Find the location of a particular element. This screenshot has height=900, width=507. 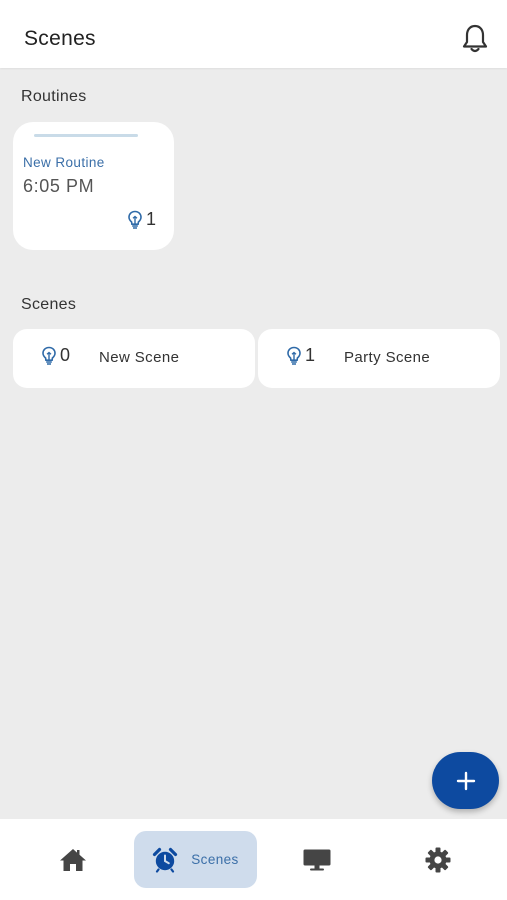

nav-settings is located at coordinates (438, 859).